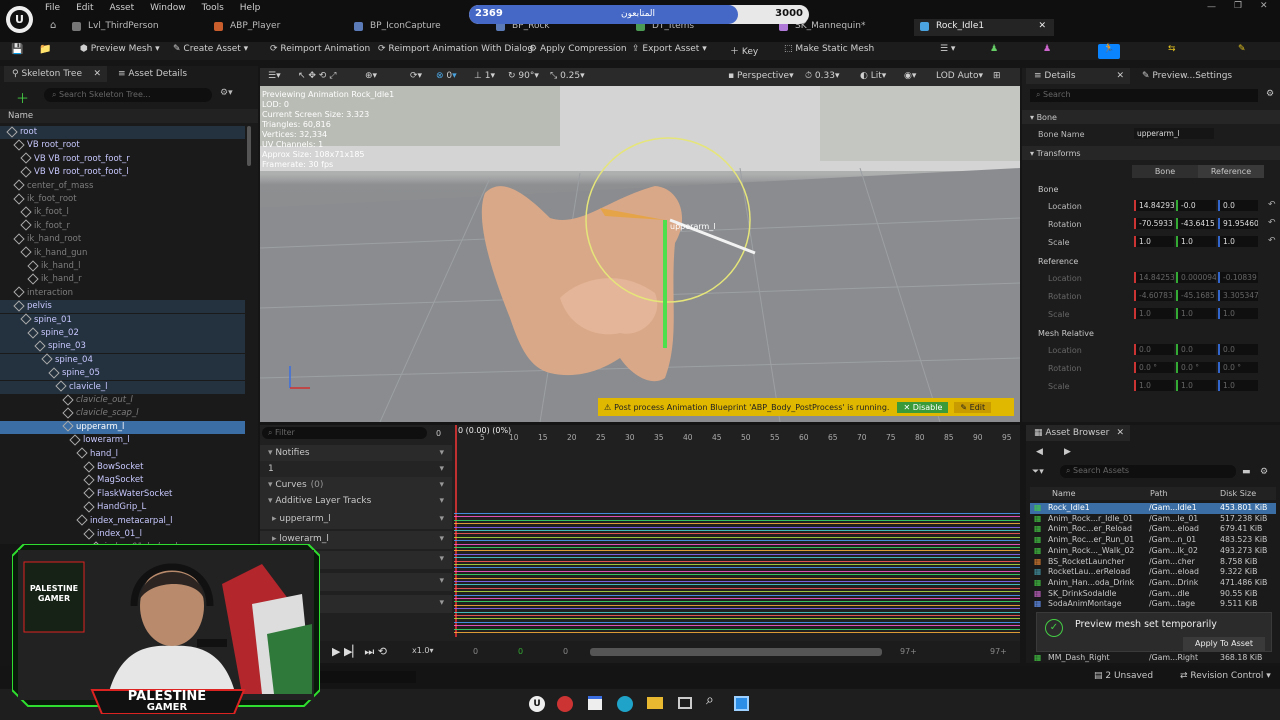  What do you see at coordinates (1144, 95) in the screenshot?
I see `details-search-input: ⌕ Search` at bounding box center [1144, 95].